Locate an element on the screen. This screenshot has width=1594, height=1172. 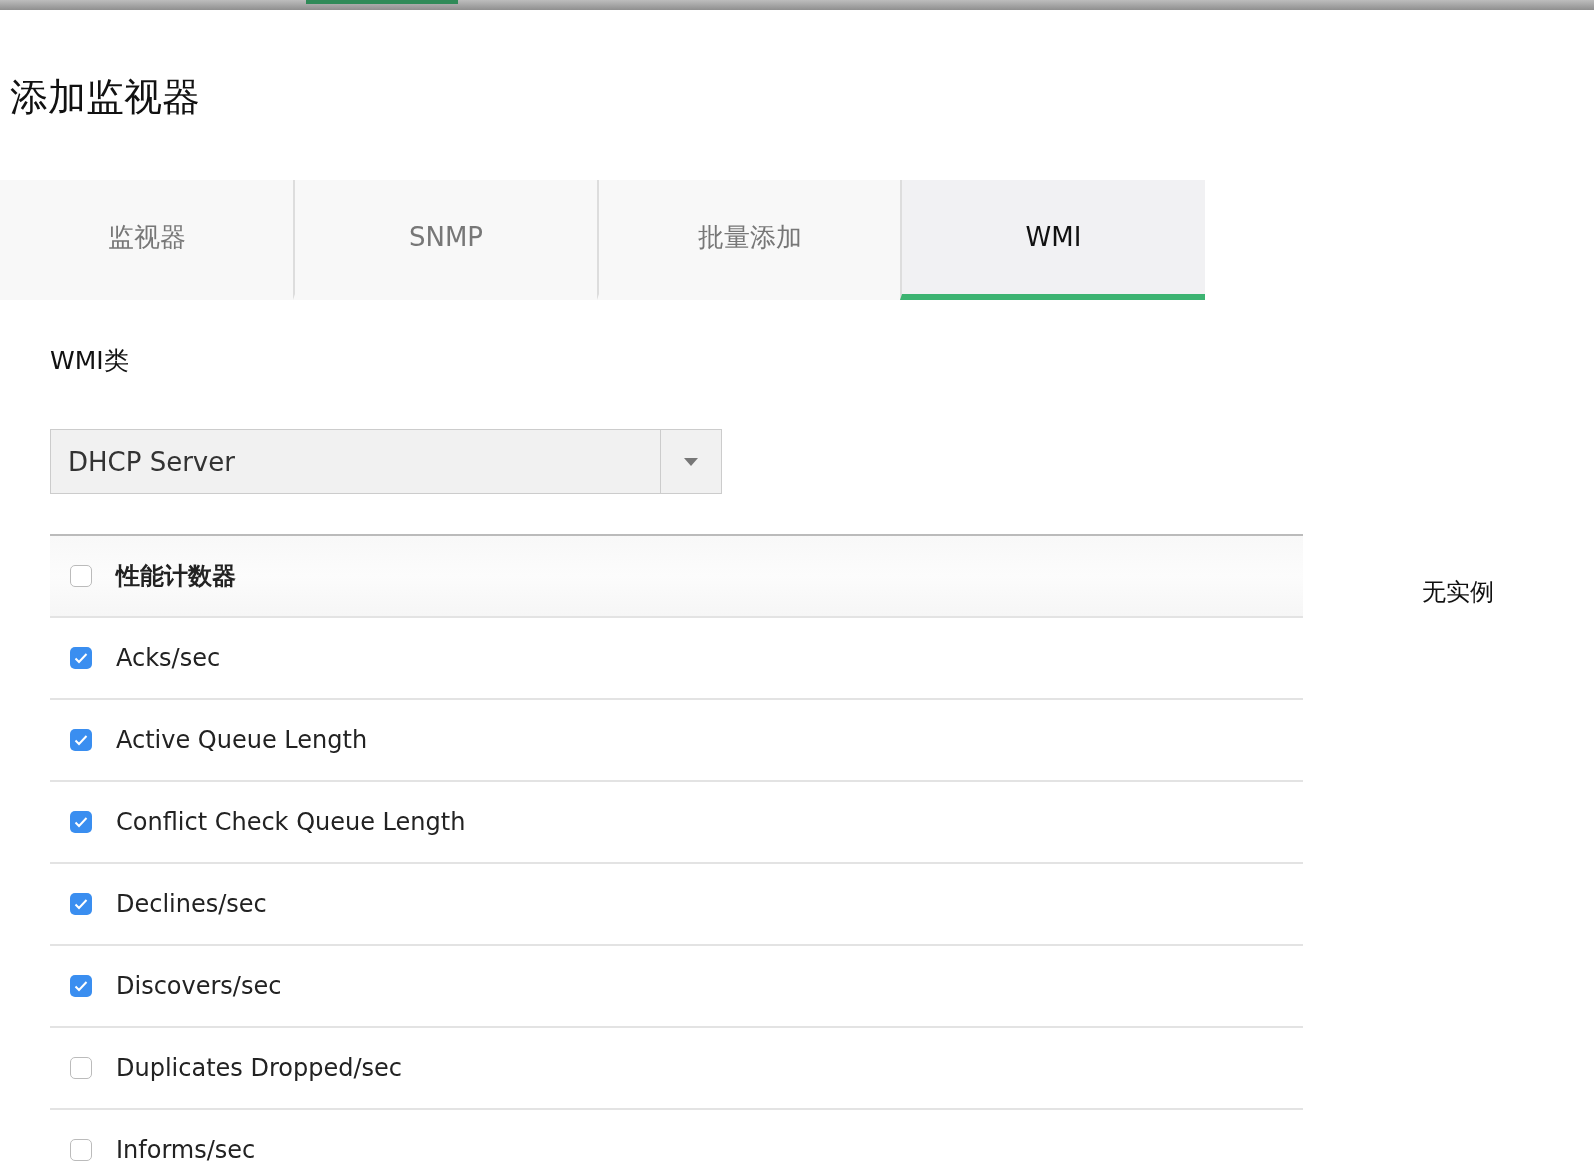
column-header: 性能计数器 is located at coordinates (176, 576).